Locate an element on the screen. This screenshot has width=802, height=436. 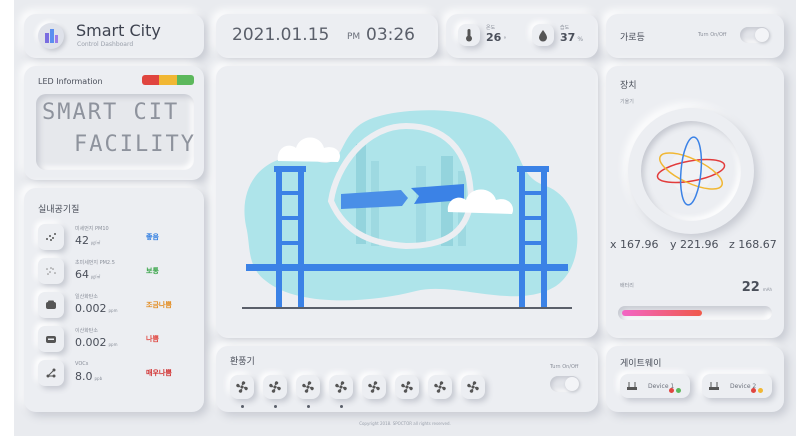
humid-unit: % is located at coordinates (580, 39).